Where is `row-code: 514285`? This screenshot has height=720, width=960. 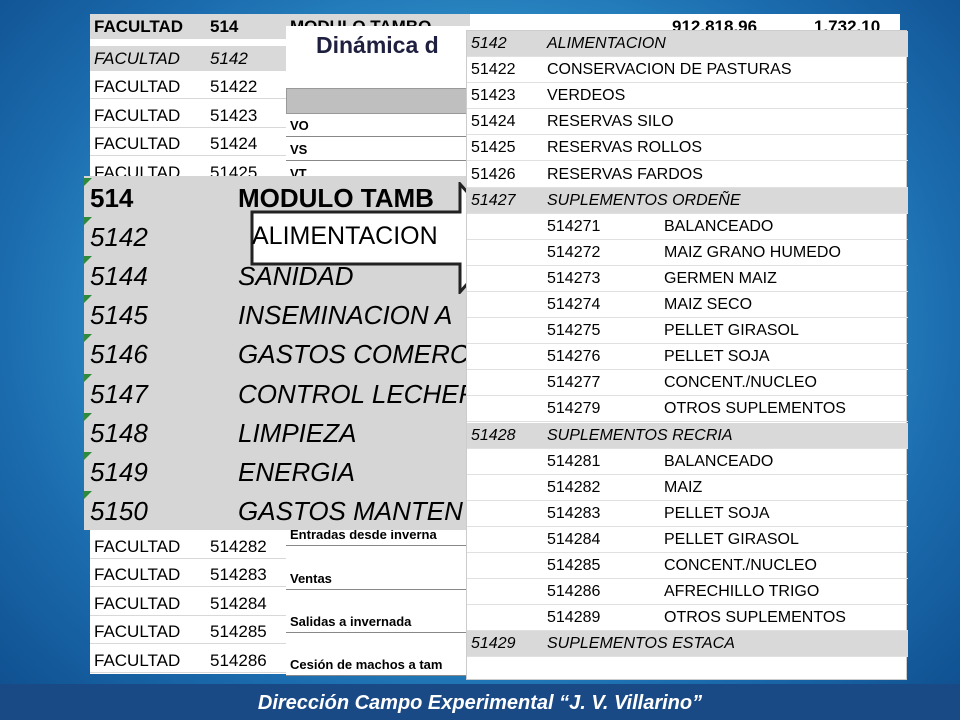
row-code: 514285 is located at coordinates (574, 565).